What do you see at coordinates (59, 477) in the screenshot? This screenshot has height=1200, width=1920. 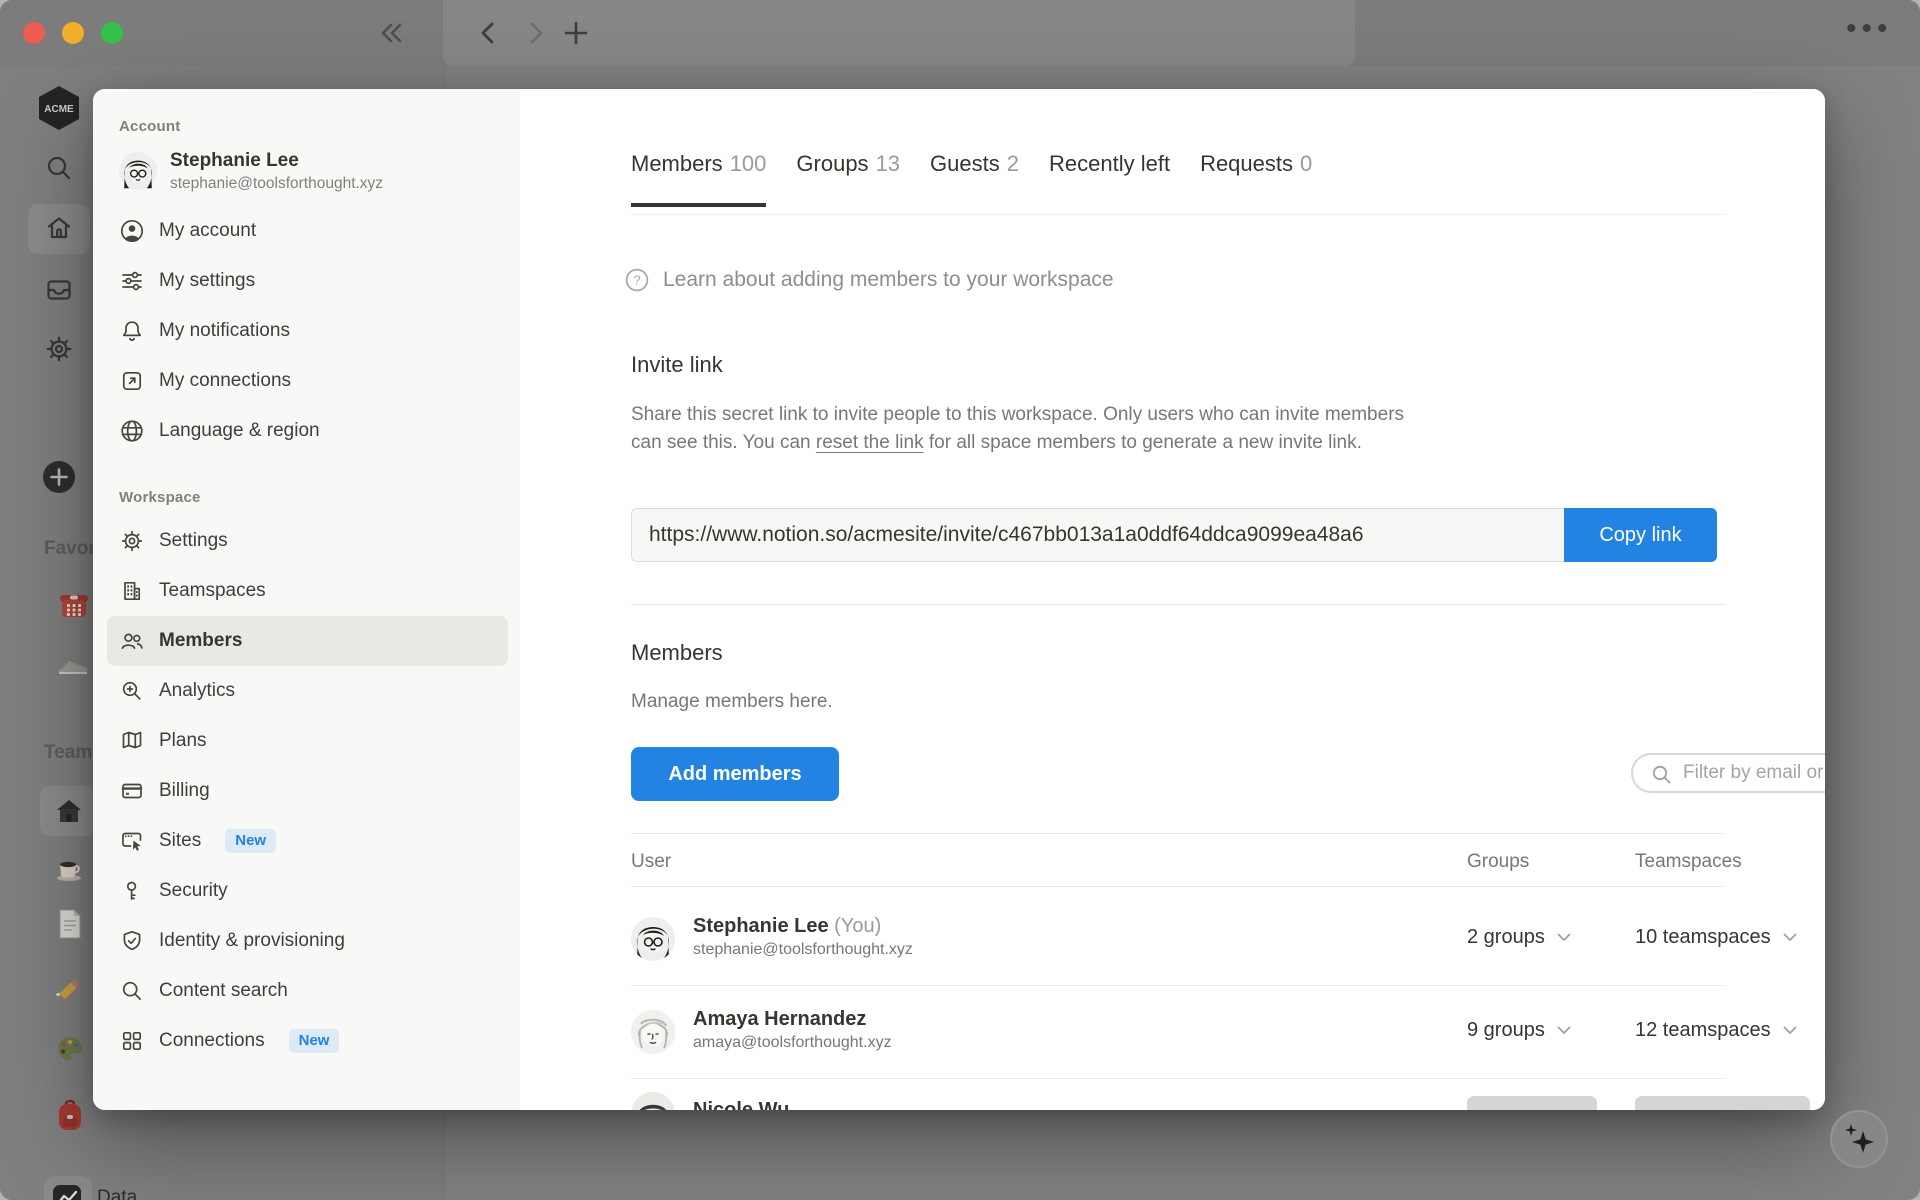 I see `plus-icon` at bounding box center [59, 477].